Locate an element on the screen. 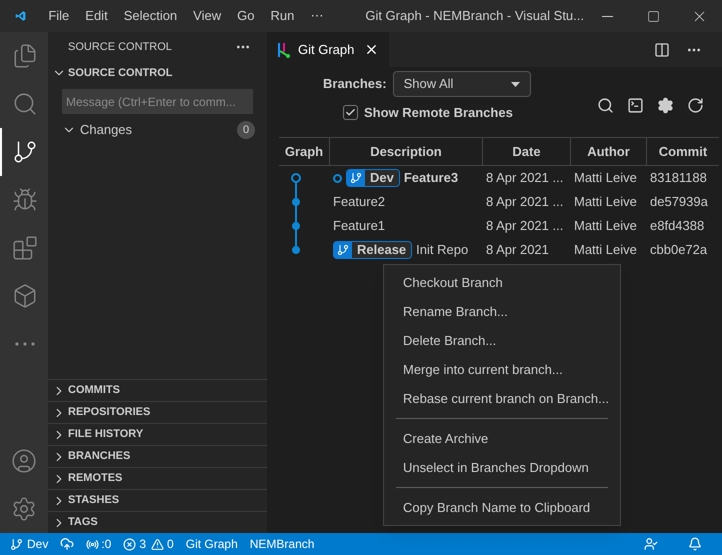 Image resolution: width=722 pixels, height=555 pixels. menu-item: Create Archive is located at coordinates (502, 438).